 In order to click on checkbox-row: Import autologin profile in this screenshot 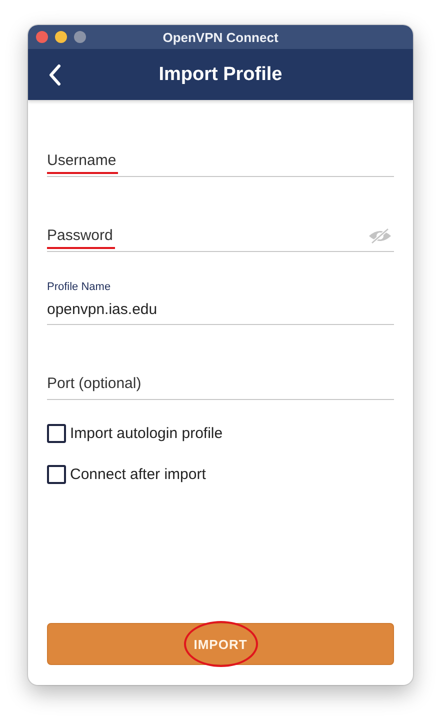, I will do `click(220, 433)`.